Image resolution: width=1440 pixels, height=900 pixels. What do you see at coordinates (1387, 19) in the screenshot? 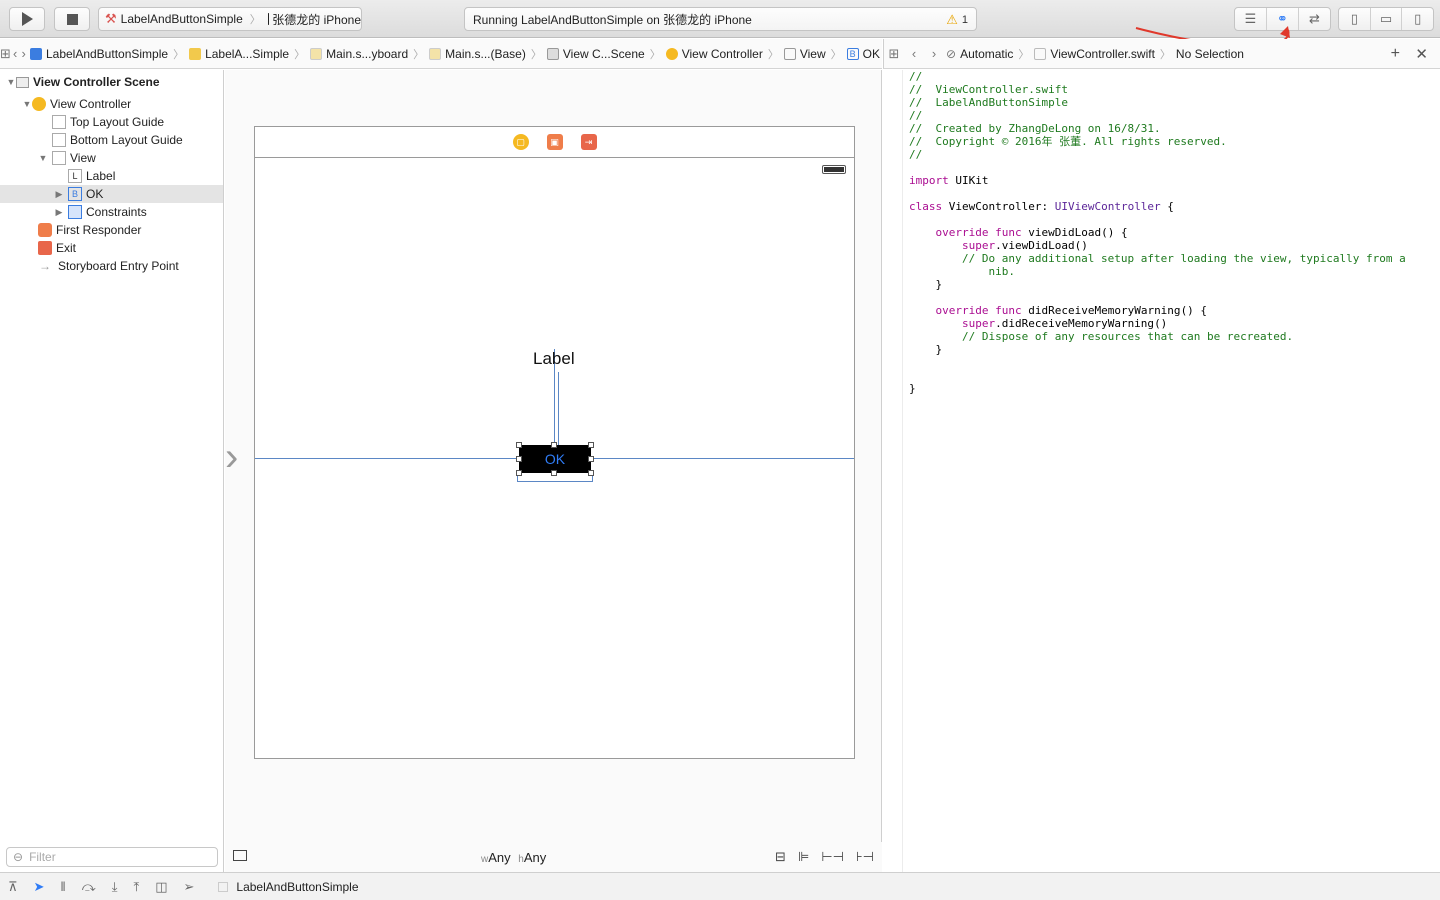
I see `debug-area-toggle-icon: ▭` at bounding box center [1387, 19].